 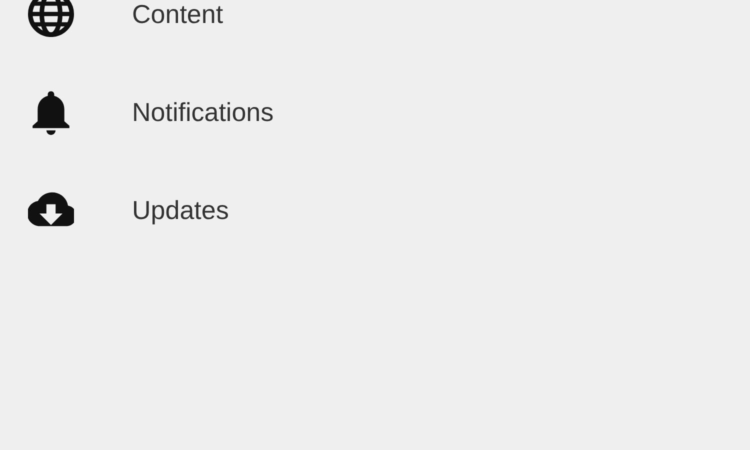 I want to click on menu-item: Content, so click(x=375, y=31).